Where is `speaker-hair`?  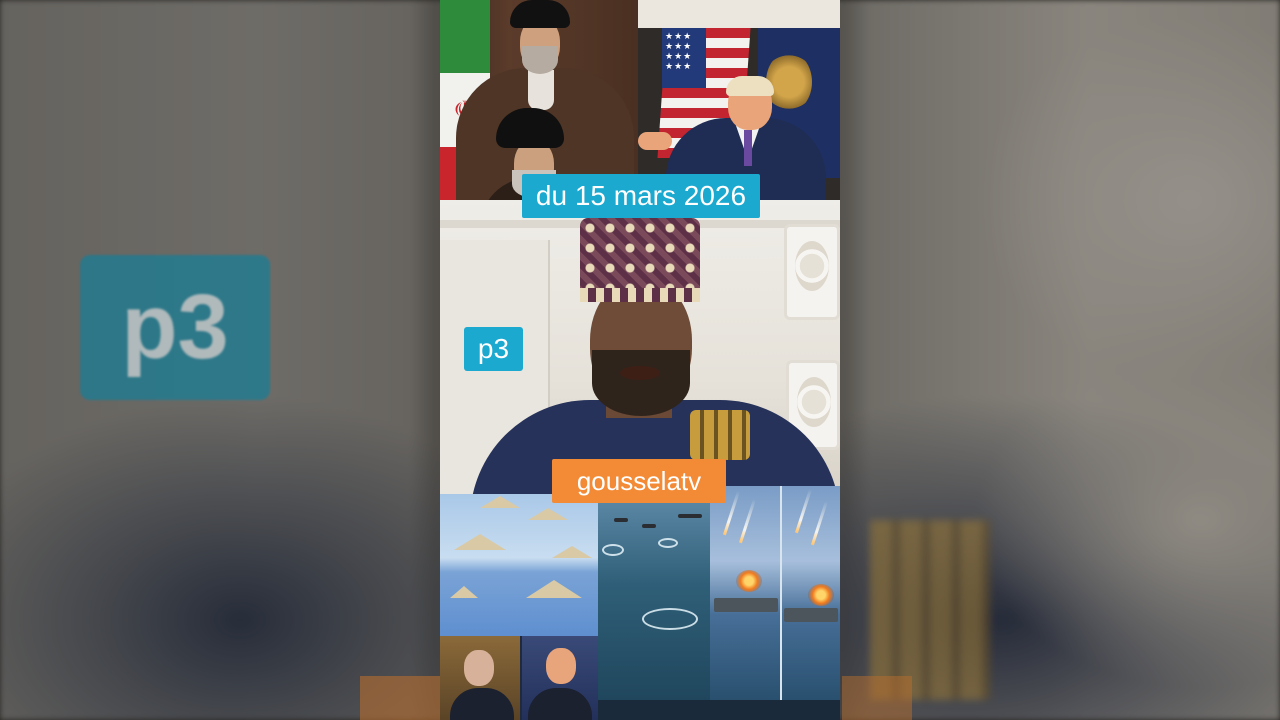 speaker-hair is located at coordinates (750, 86).